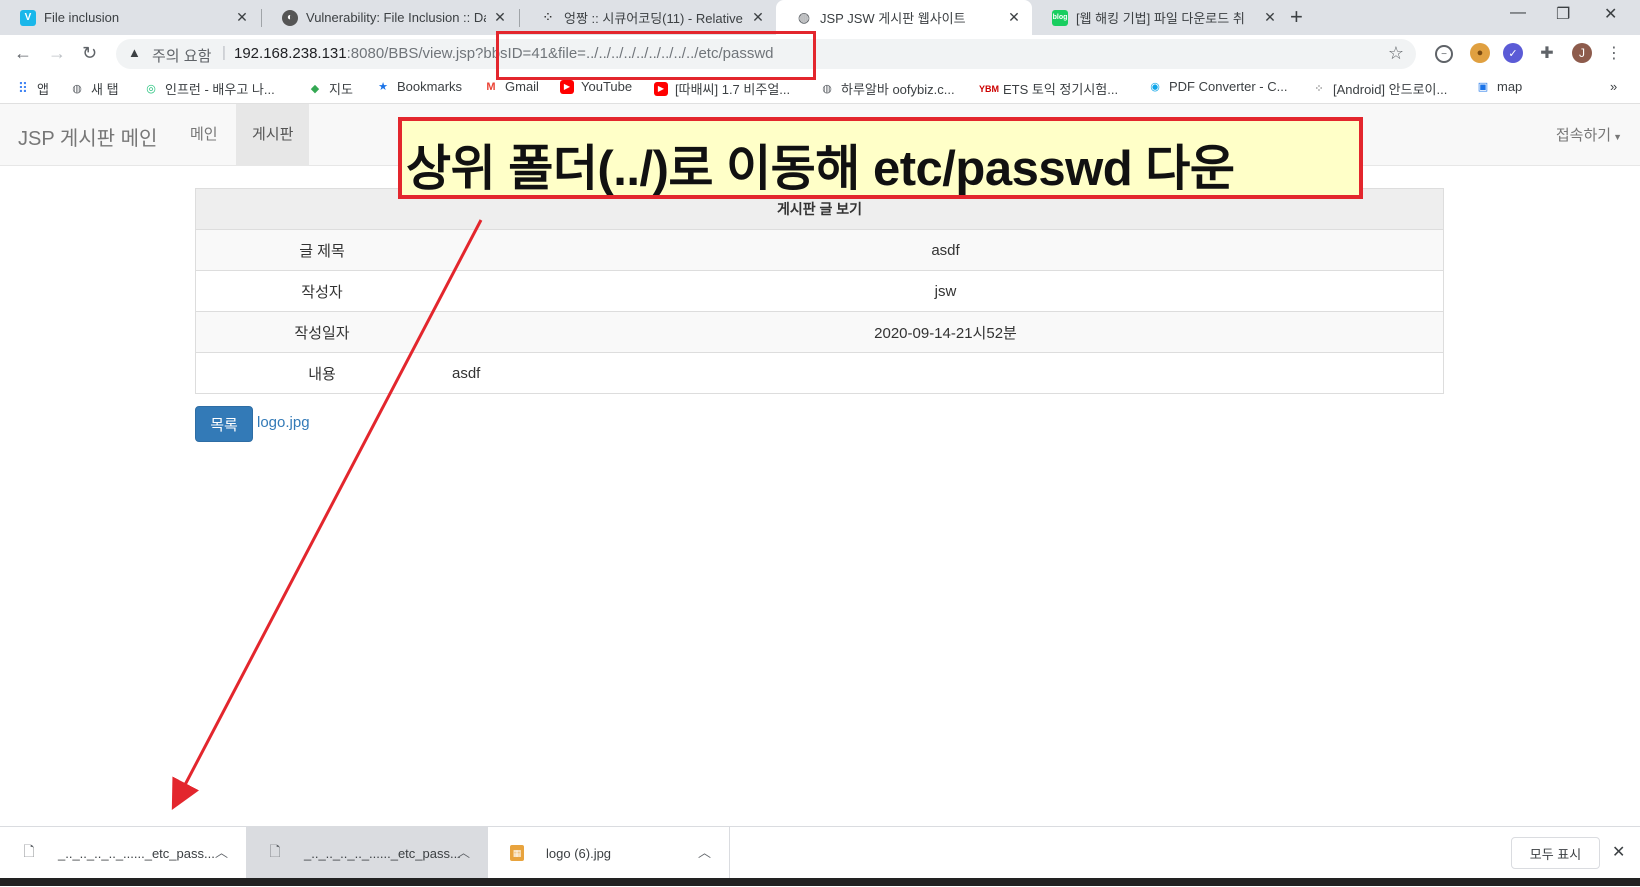  Describe the element at coordinates (820, 882) in the screenshot. I see `taskbar-strip` at that location.